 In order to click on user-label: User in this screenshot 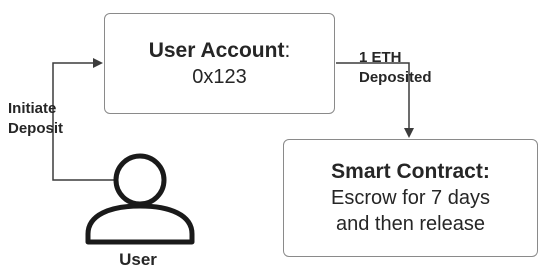, I will do `click(138, 259)`.